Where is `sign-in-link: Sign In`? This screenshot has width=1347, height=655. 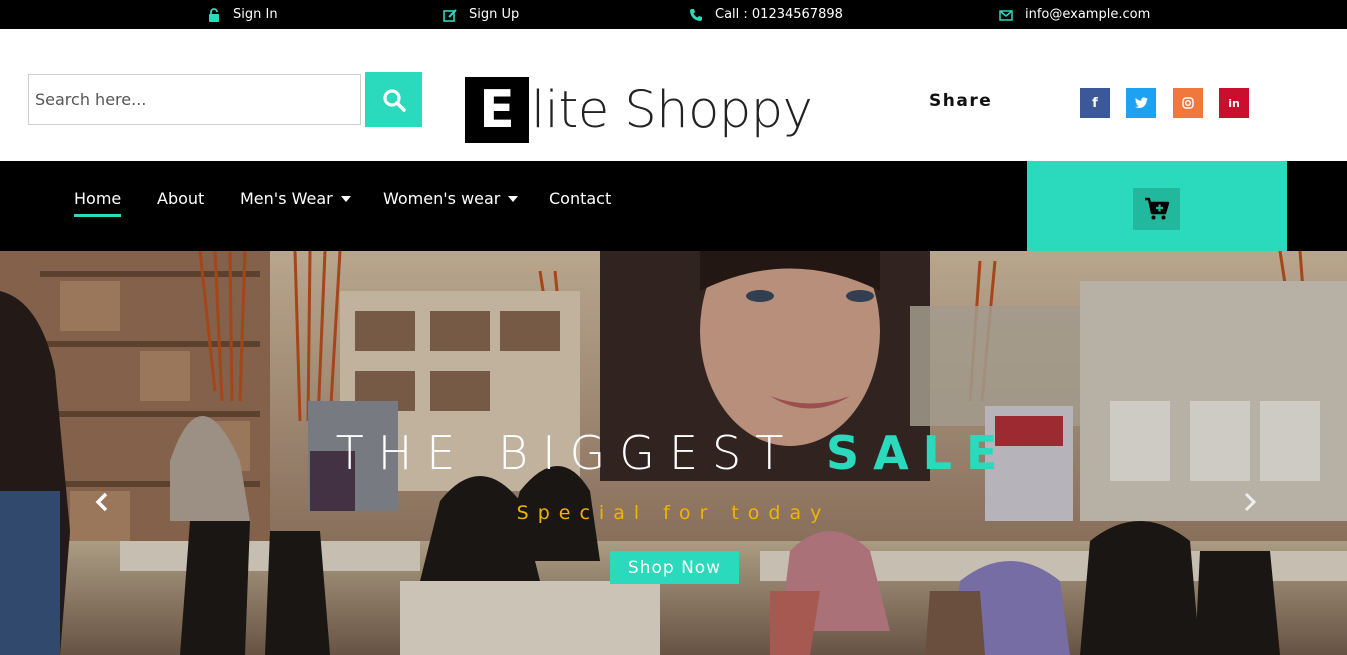 sign-in-link: Sign In is located at coordinates (242, 14).